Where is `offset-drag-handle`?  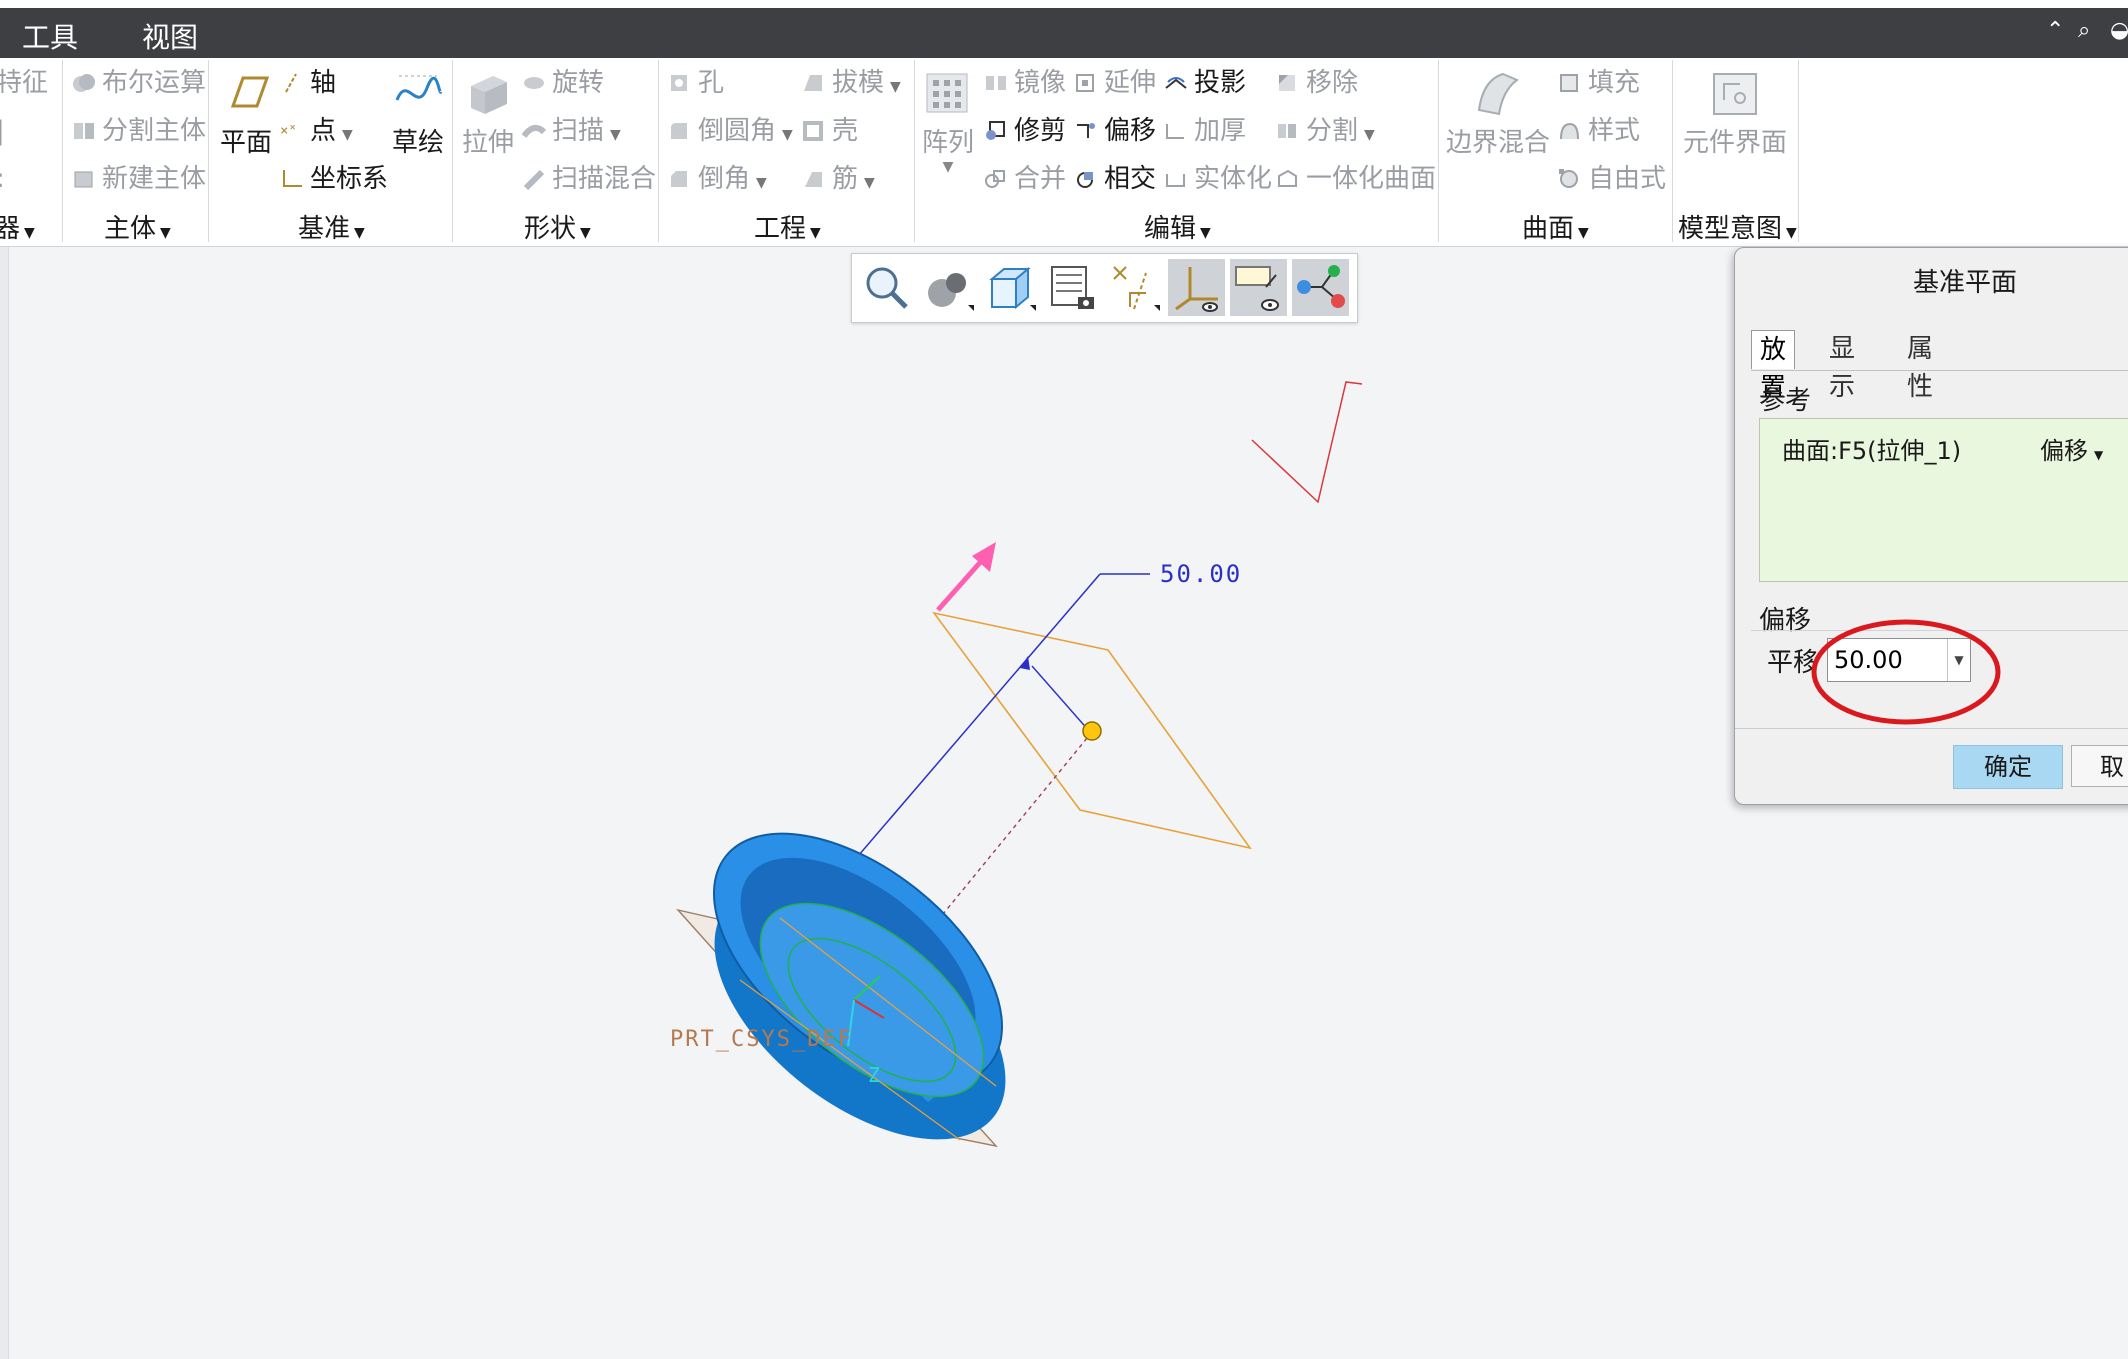 offset-drag-handle is located at coordinates (1092, 731).